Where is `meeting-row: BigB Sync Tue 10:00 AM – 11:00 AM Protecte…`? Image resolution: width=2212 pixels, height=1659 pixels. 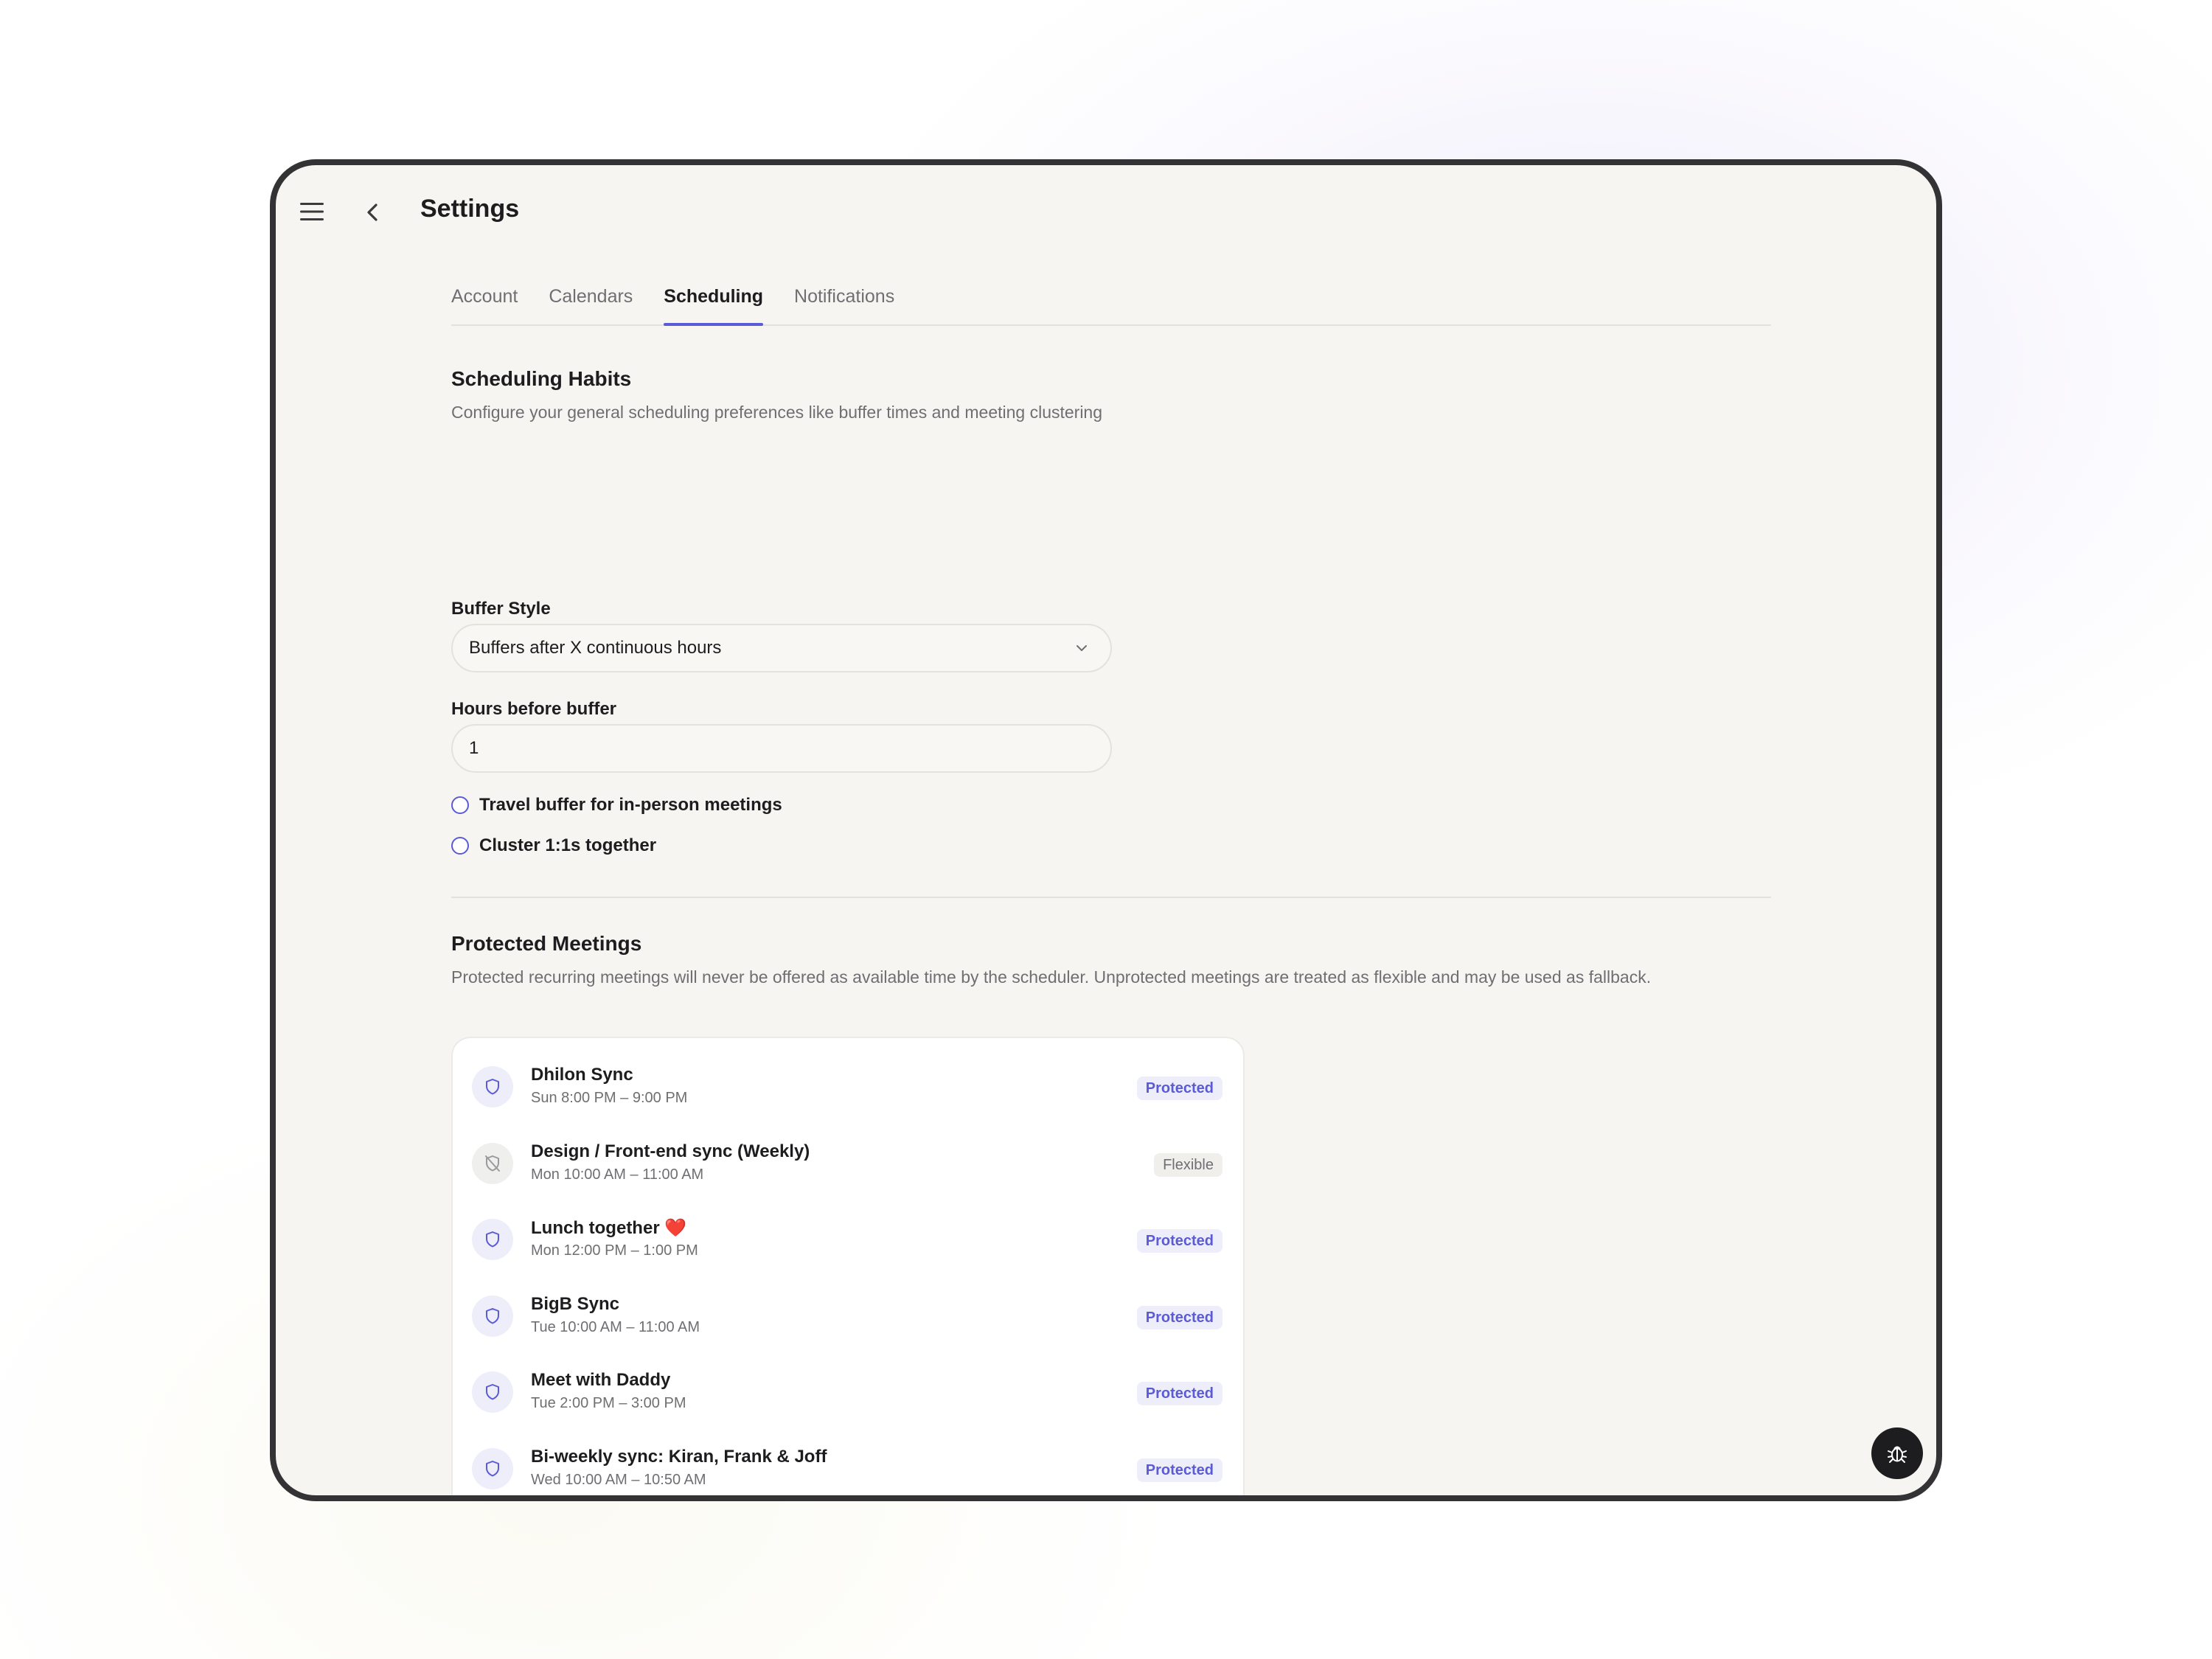
meeting-row: BigB Sync Tue 10:00 AM – 11:00 AM Protecte… is located at coordinates (848, 1317).